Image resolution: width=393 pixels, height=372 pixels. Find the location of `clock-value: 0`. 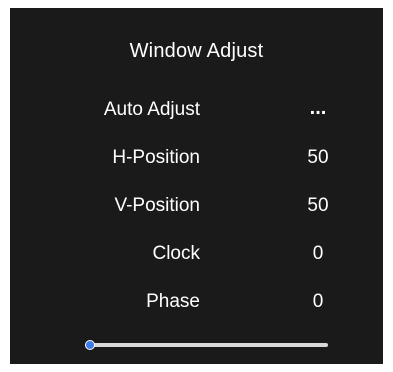

clock-value: 0 is located at coordinates (318, 253).